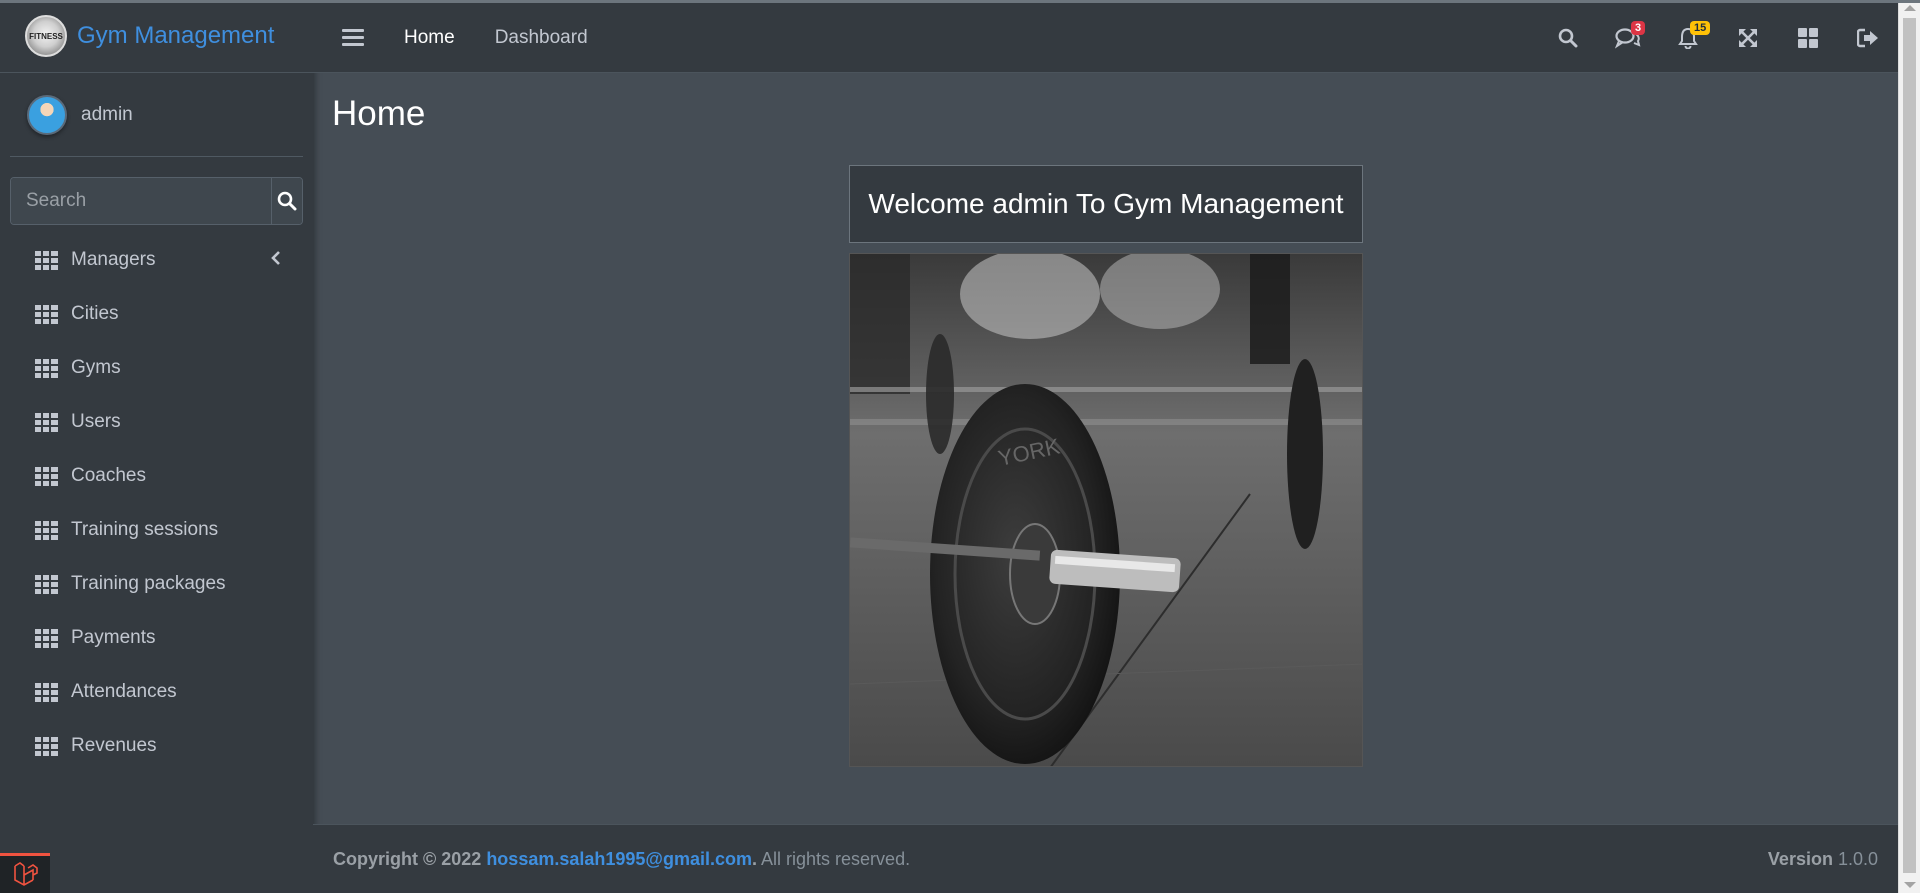  What do you see at coordinates (1638, 28) in the screenshot?
I see `messages-badge: 3` at bounding box center [1638, 28].